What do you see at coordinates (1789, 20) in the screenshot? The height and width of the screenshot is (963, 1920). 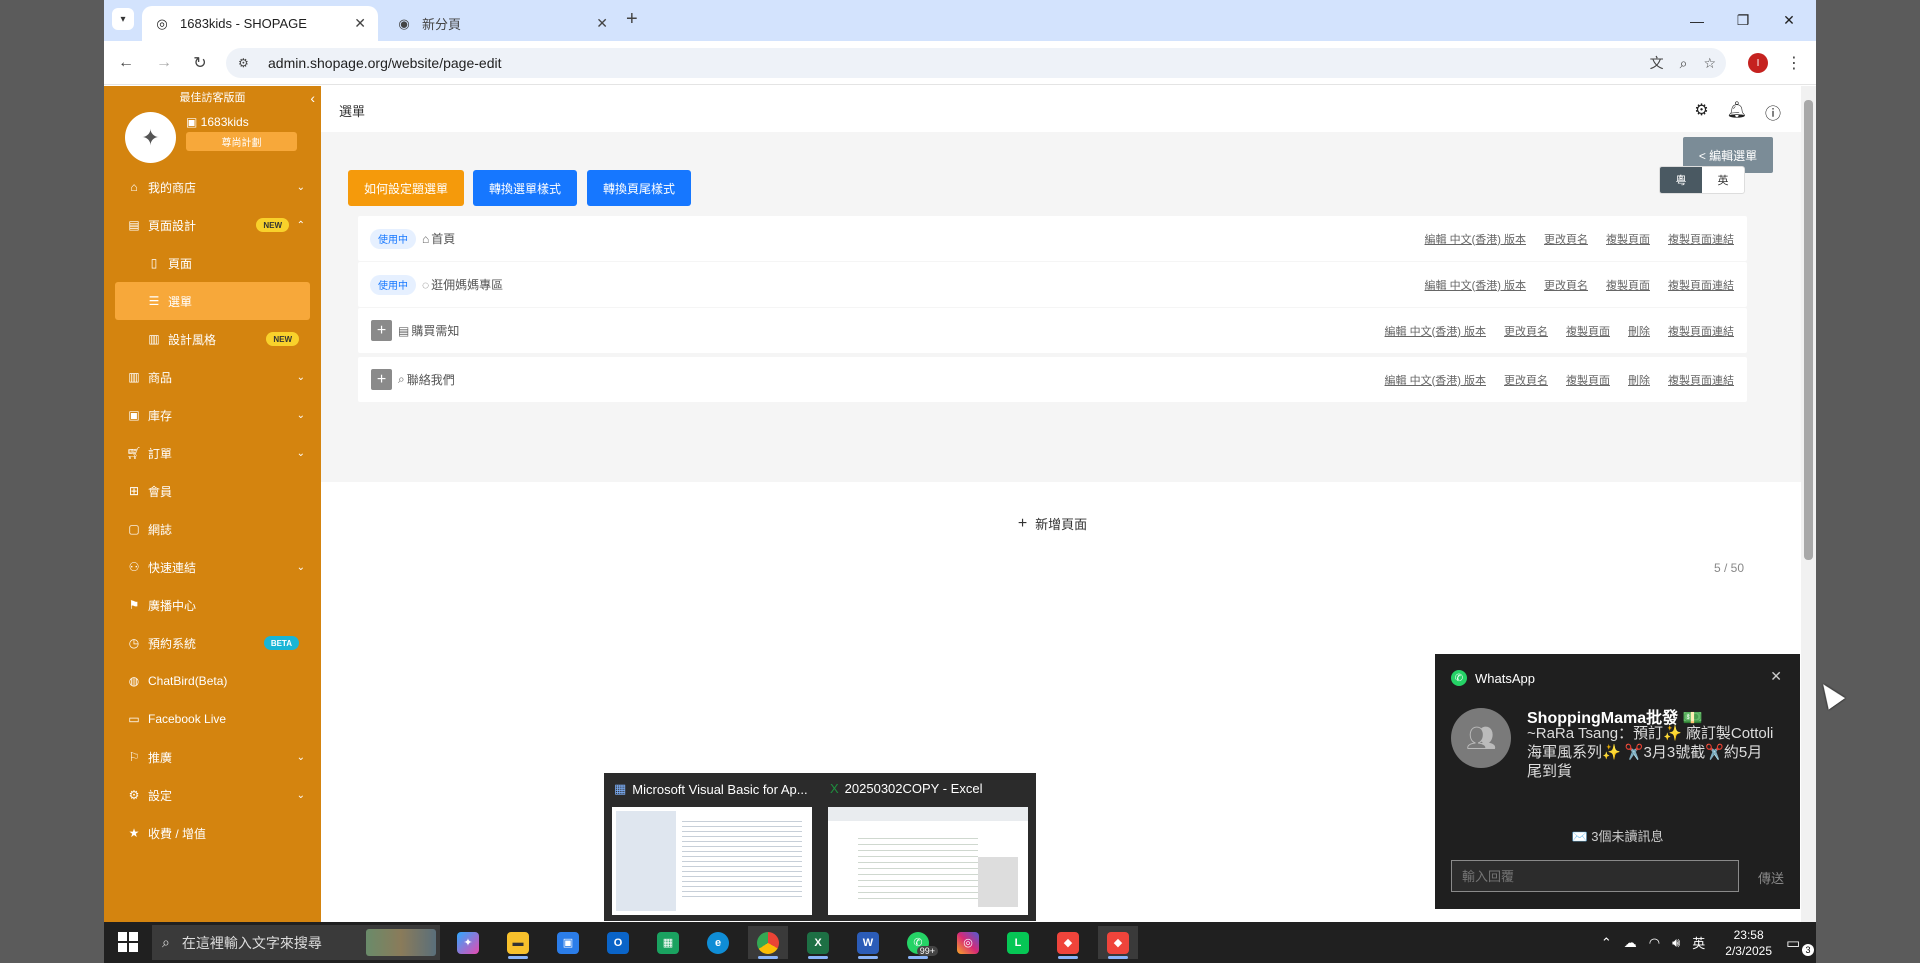 I see `close-window-button: ✕` at bounding box center [1789, 20].